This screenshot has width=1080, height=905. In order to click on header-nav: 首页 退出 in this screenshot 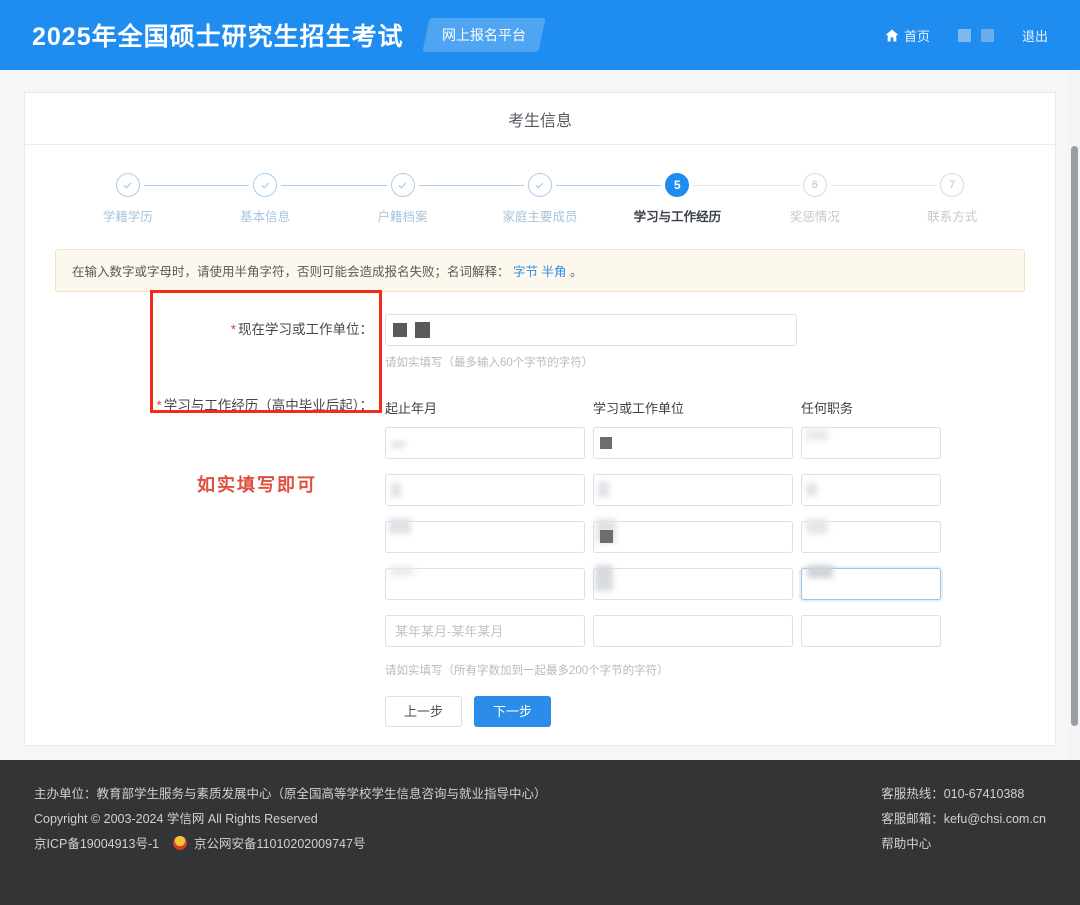, I will do `click(966, 35)`.